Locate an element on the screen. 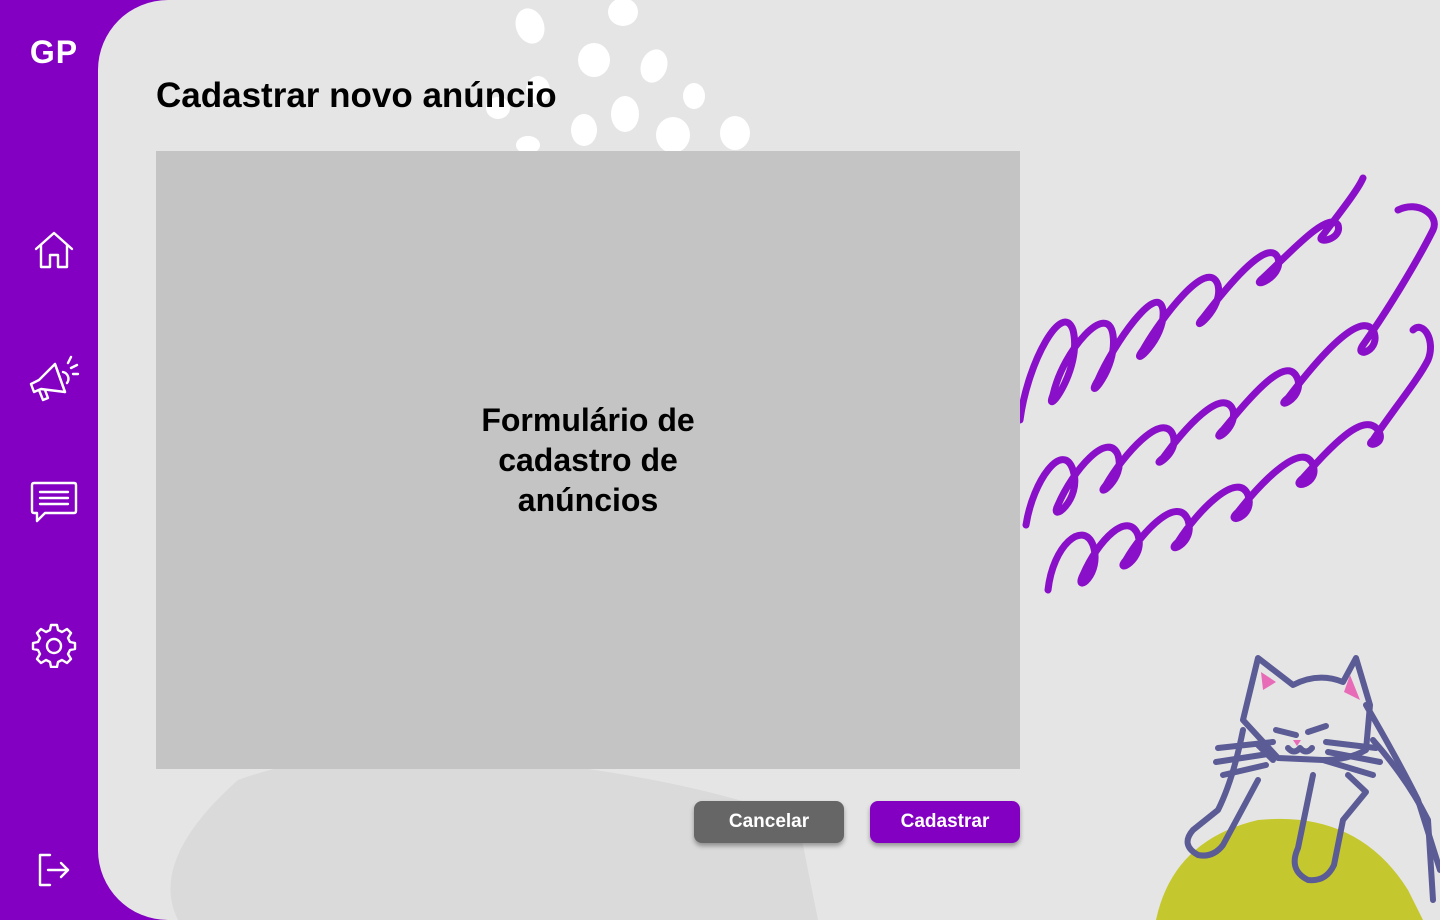  chat-icon is located at coordinates (54, 502).